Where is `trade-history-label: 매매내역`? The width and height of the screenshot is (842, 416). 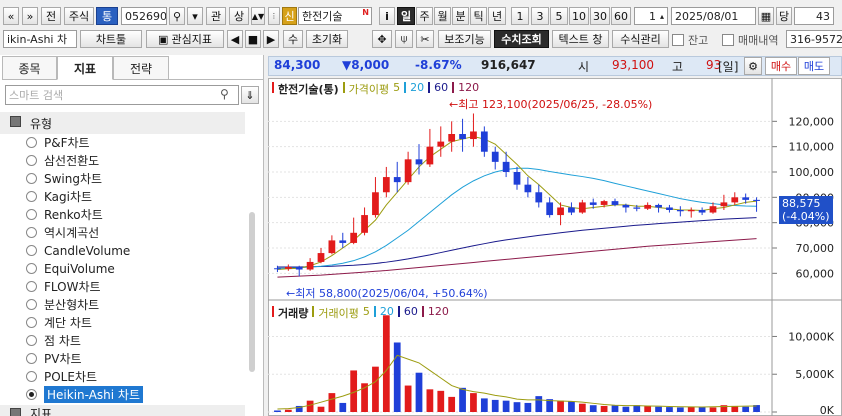 trade-history-label: 매매내역 is located at coordinates (758, 40).